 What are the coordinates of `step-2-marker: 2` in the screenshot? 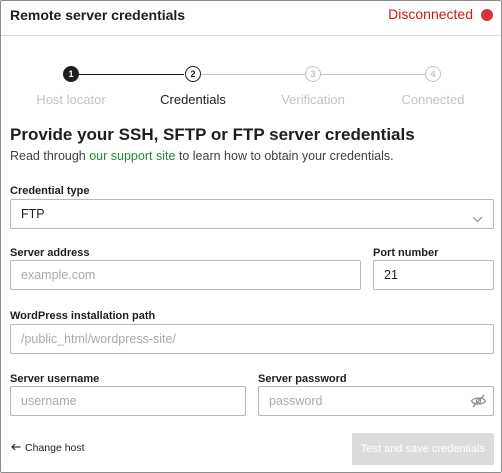 It's located at (193, 74).